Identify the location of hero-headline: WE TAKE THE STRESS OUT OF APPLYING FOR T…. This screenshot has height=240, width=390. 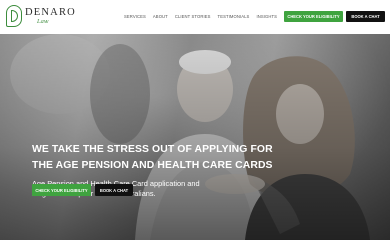
(152, 157).